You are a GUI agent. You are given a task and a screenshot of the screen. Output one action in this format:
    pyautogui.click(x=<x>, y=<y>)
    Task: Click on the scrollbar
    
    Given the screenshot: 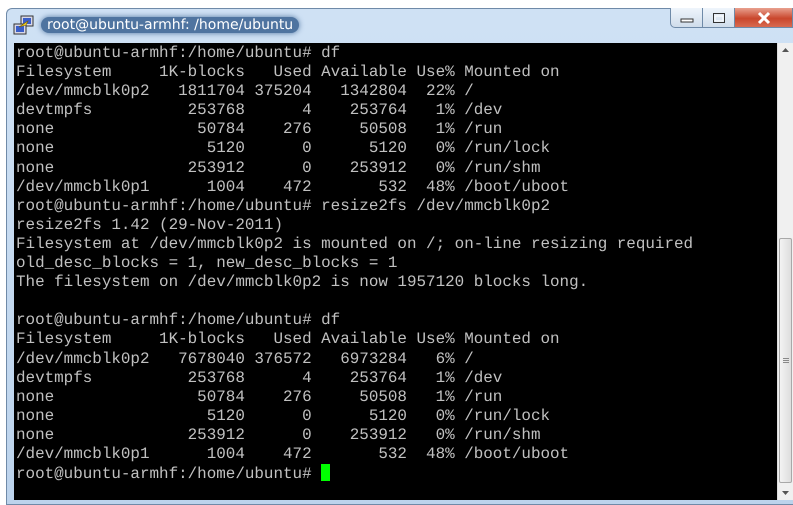 What is the action you would take?
    pyautogui.click(x=785, y=271)
    